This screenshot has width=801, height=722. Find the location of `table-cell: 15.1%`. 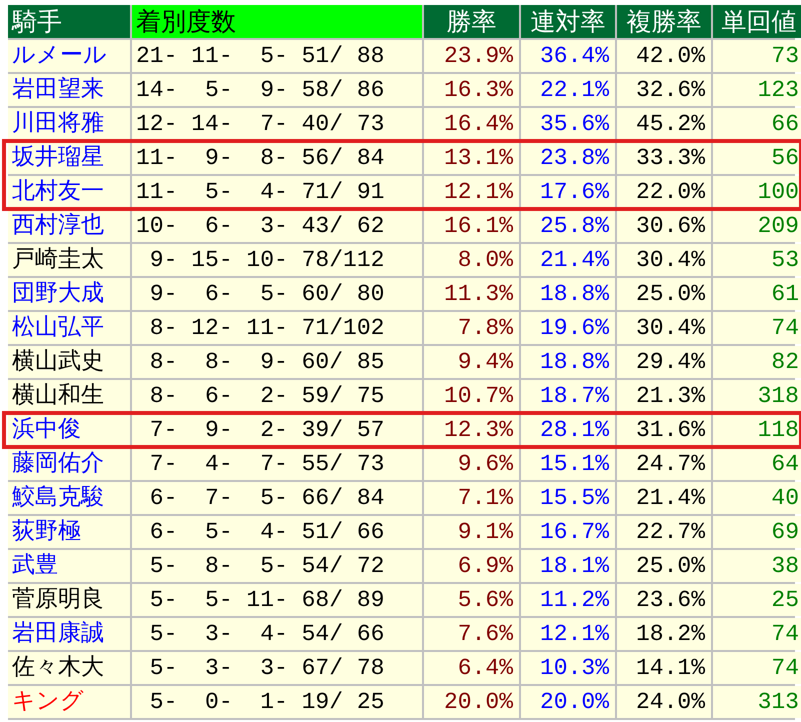

table-cell: 15.1% is located at coordinates (568, 464).